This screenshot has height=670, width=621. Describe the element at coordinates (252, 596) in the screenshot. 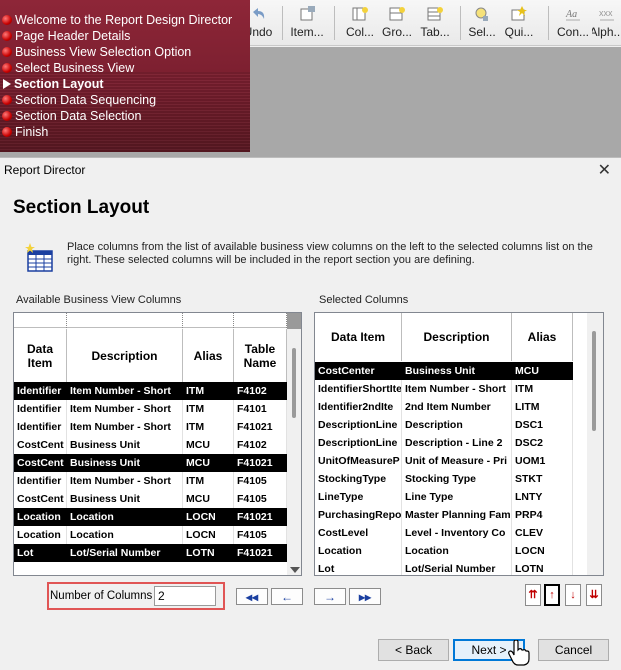

I see `remove-all-button: ◂◂` at that location.